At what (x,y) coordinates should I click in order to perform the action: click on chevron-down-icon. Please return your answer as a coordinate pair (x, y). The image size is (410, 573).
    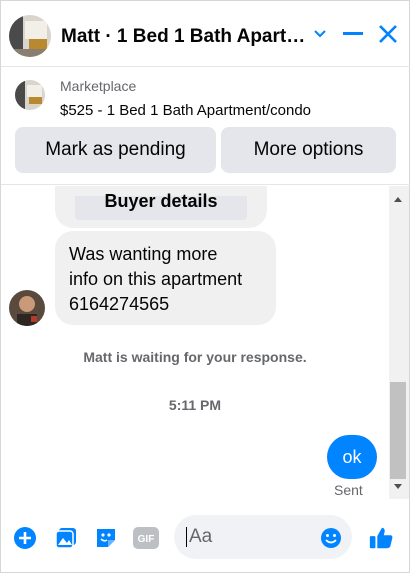
    Looking at the image, I should click on (320, 34).